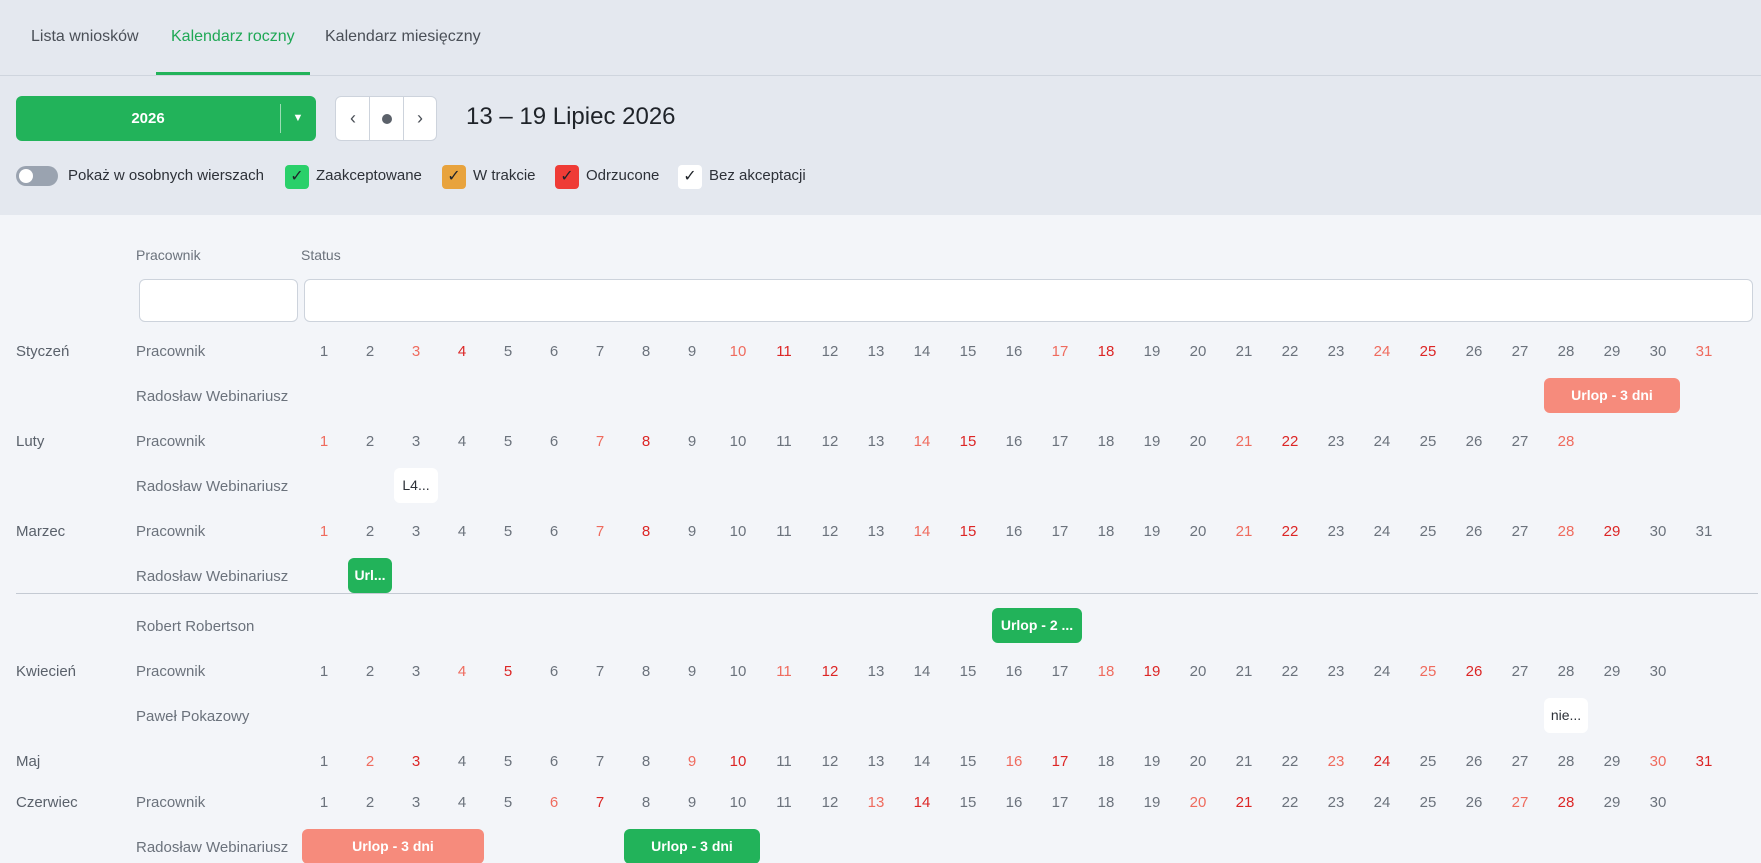  I want to click on chevron-right-icon: ›, so click(420, 118).